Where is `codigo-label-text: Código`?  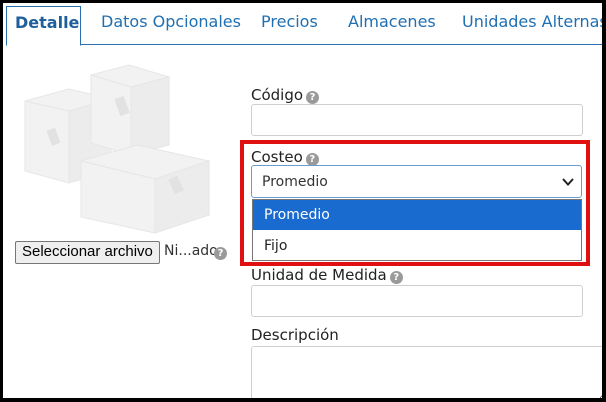
codigo-label-text: Código is located at coordinates (277, 95).